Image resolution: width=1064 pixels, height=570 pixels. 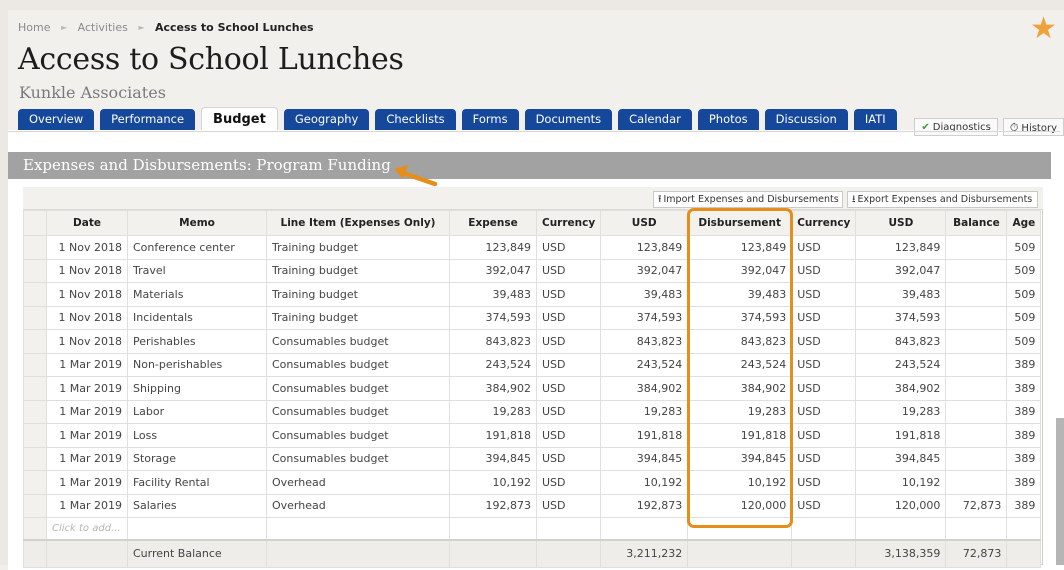 I want to click on tab-geography: Geography, so click(x=326, y=119).